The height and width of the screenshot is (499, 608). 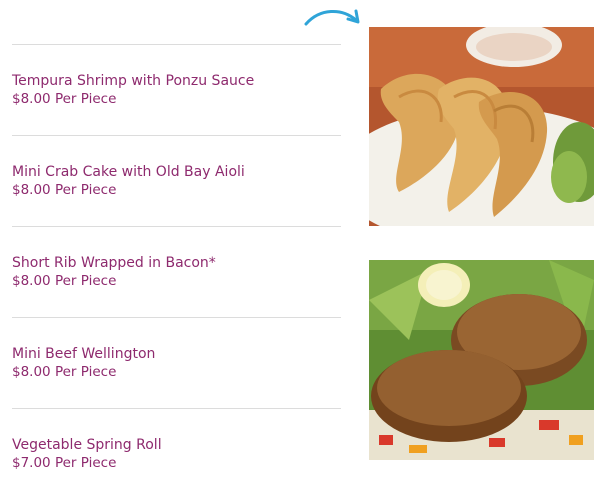 I want to click on menu-item-name: Short Rib Wrapped in Bacon*, so click(x=114, y=263).